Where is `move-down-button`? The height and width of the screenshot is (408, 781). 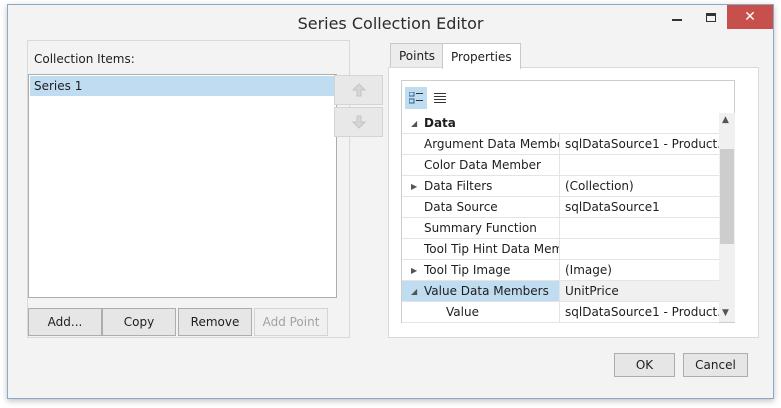
move-down-button is located at coordinates (358, 122).